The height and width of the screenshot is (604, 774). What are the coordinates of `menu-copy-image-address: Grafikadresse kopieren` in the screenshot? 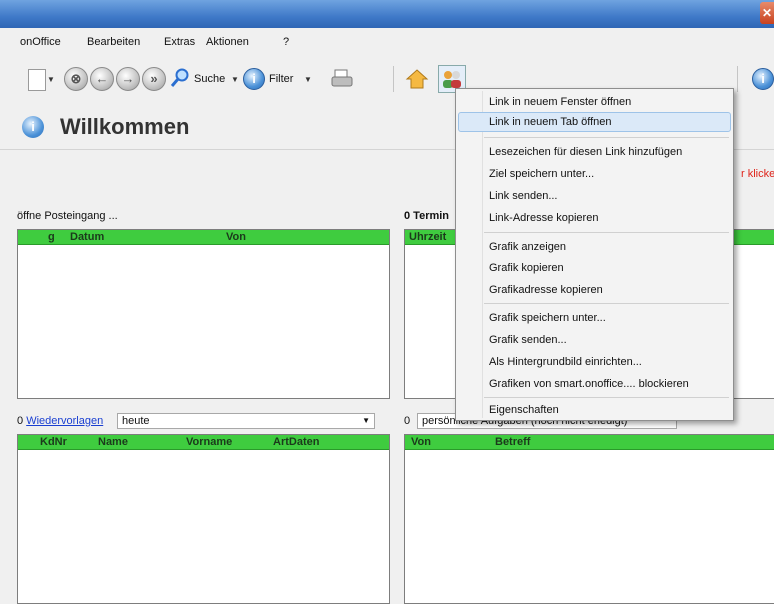 It's located at (594, 290).